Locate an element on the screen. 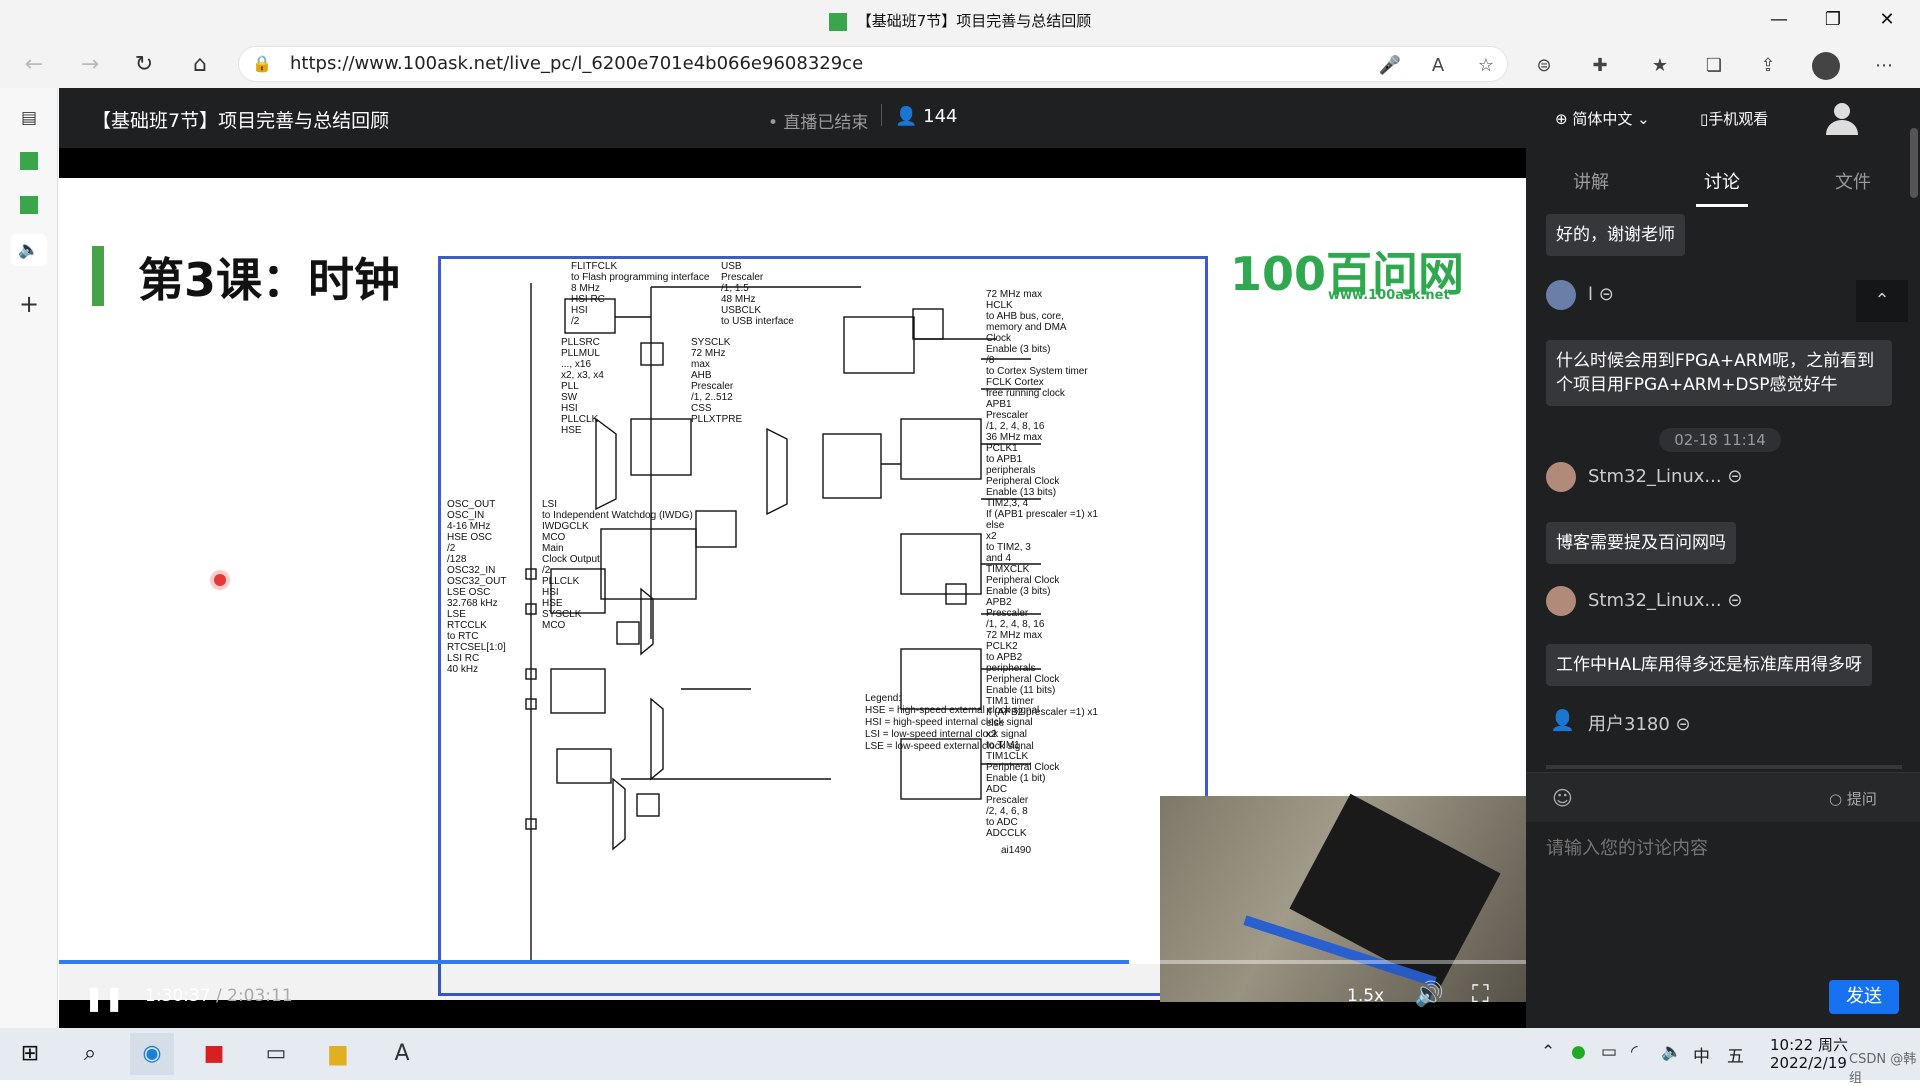  wifi-icon: ◜ is located at coordinates (1634, 1052).